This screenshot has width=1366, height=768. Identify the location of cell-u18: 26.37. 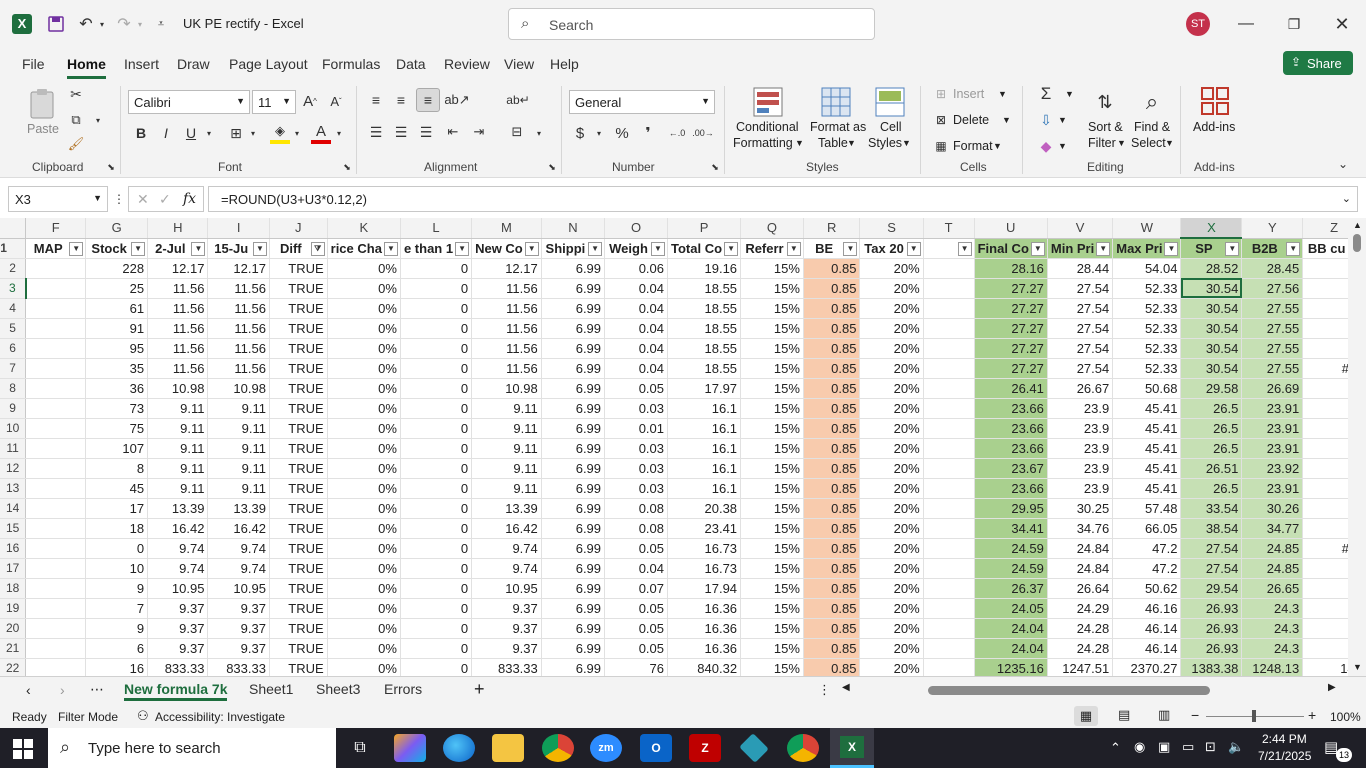
(1011, 588).